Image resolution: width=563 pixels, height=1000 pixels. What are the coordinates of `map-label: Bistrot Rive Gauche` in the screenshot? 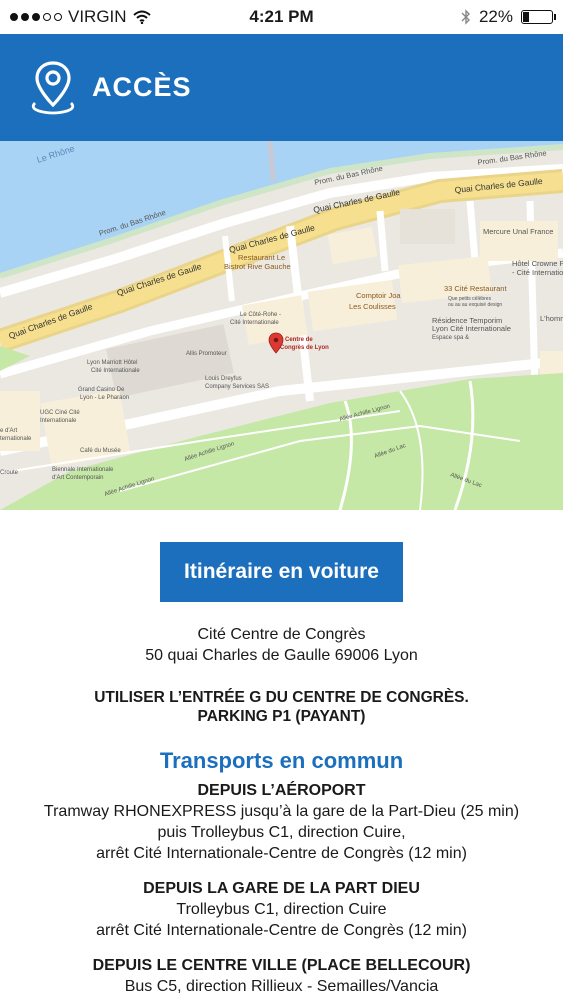 It's located at (257, 266).